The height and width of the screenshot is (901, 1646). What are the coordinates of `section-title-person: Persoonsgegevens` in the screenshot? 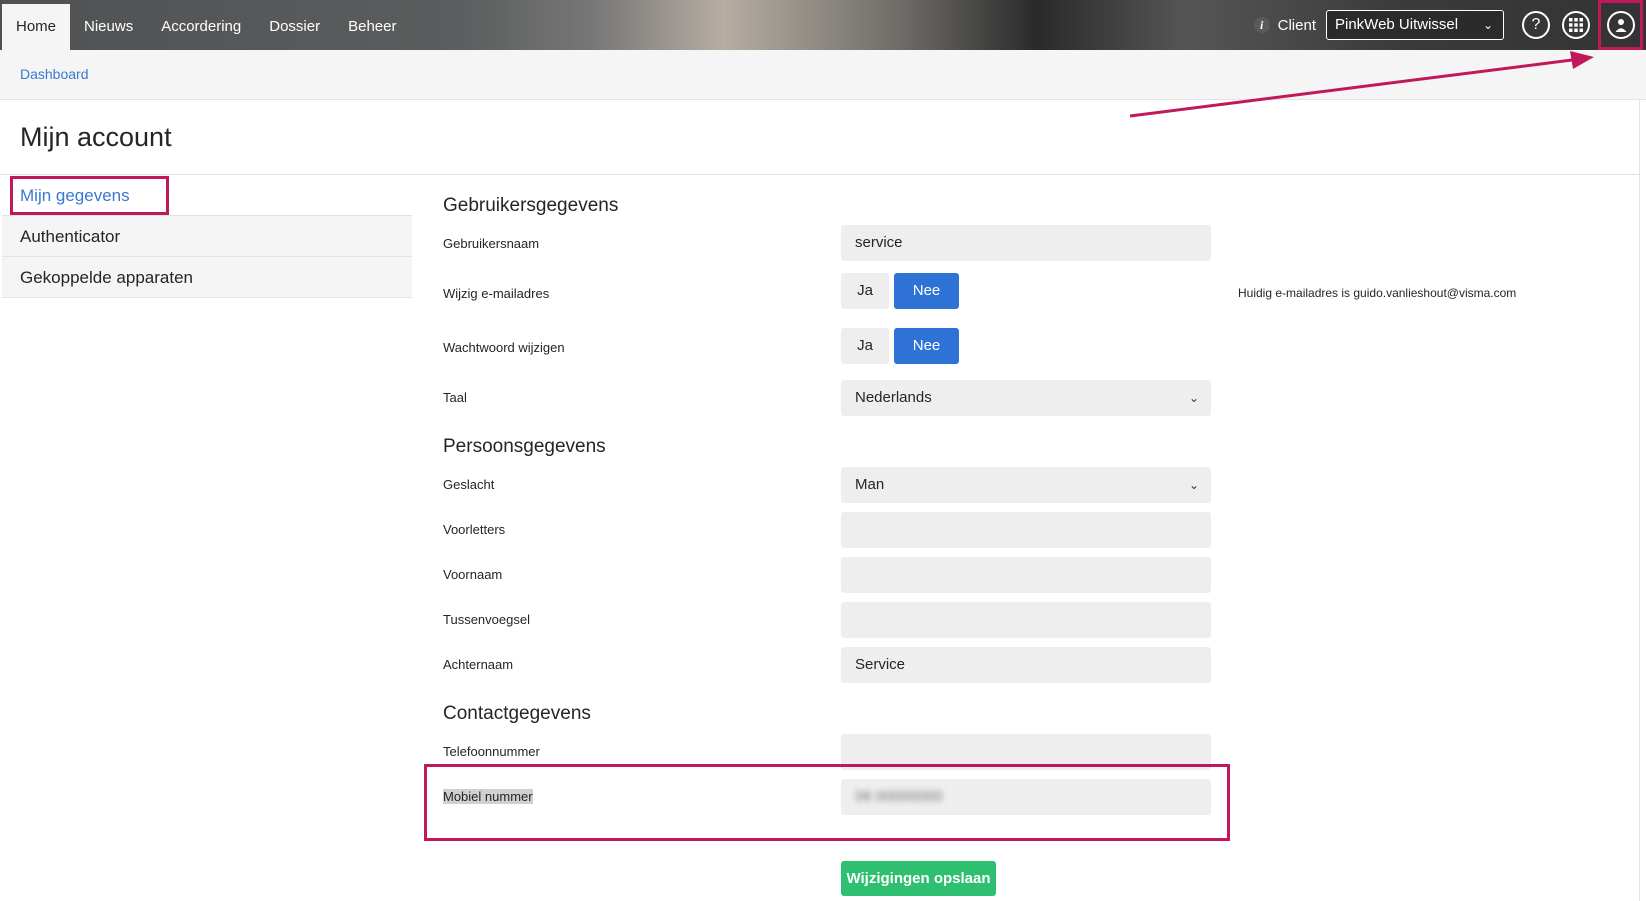 It's located at (524, 446).